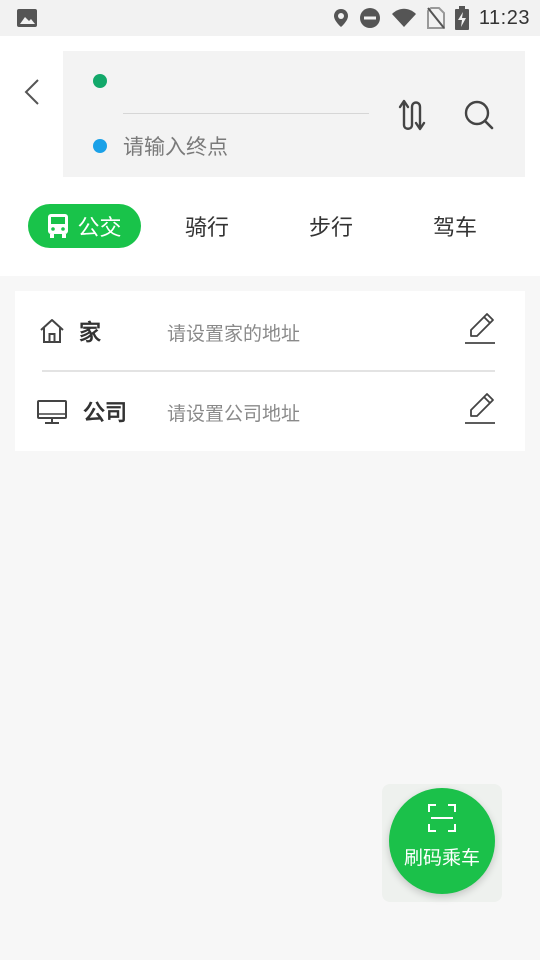  I want to click on company-address-hint: 请设置公司地址, so click(233, 412).